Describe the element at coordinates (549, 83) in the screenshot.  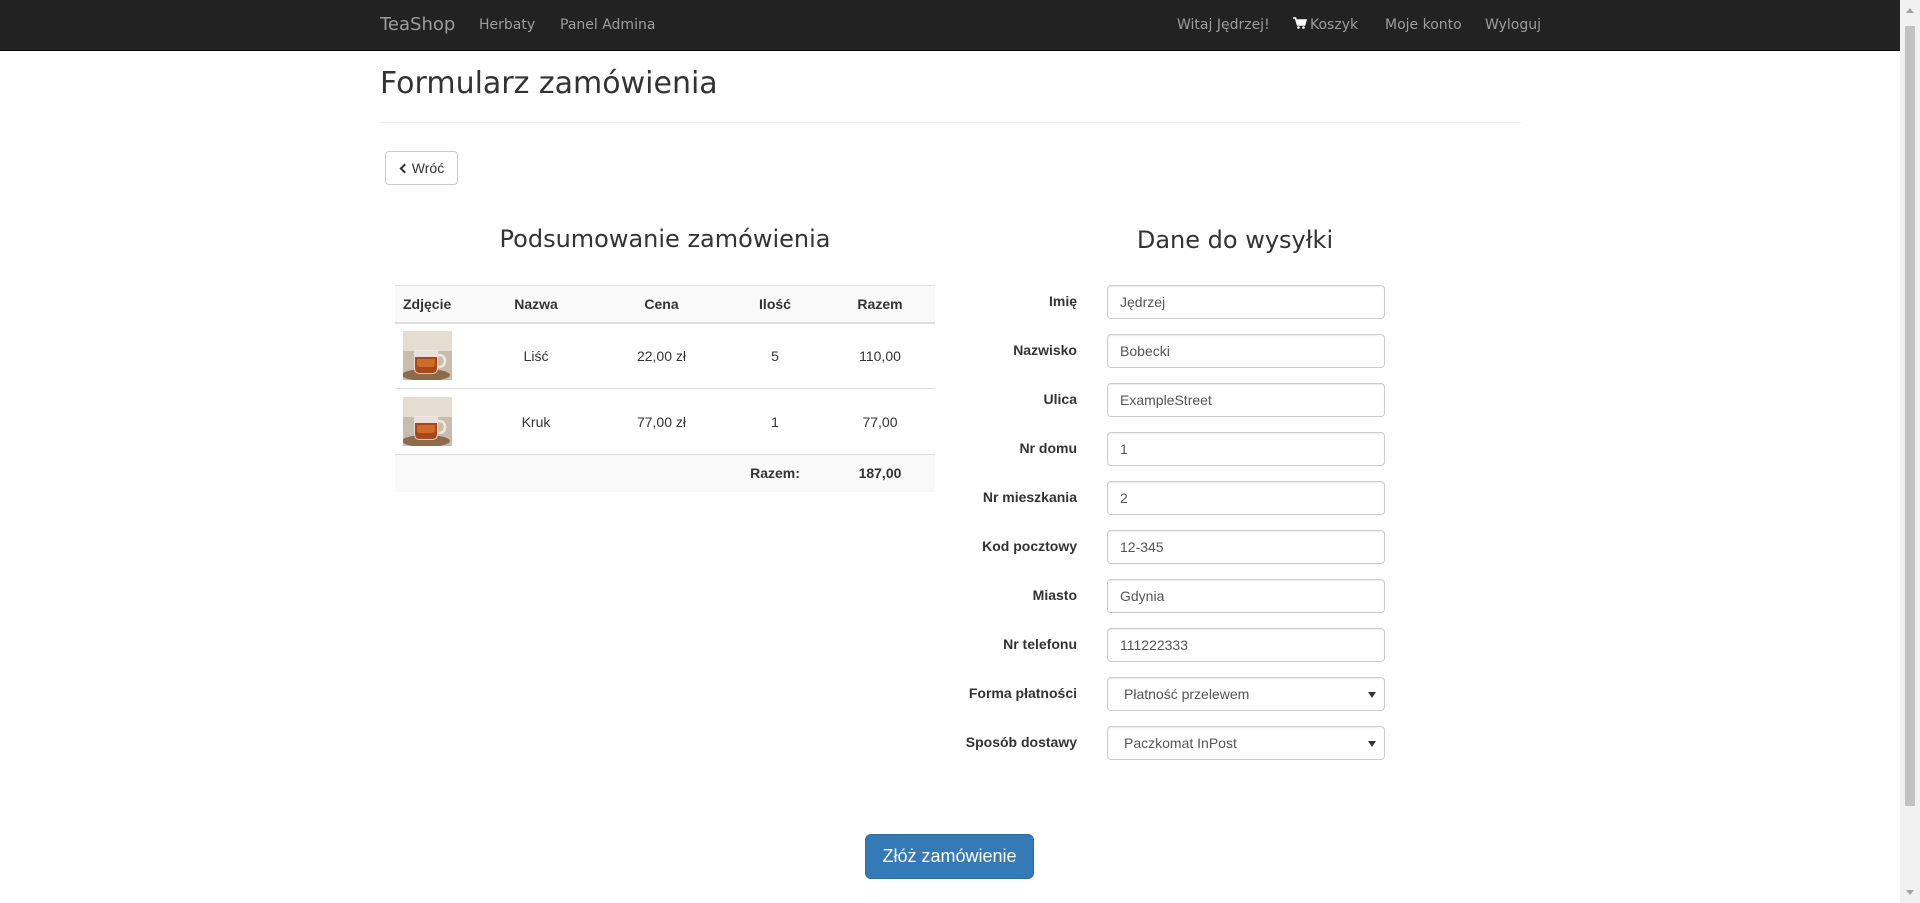
I see `page-title: Formularz zamówienia` at that location.